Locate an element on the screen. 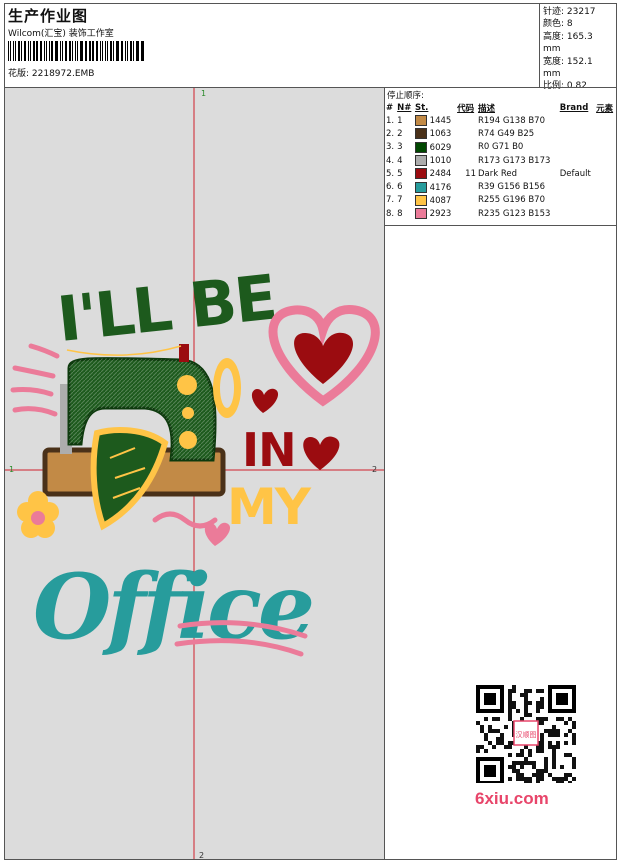 The width and height of the screenshot is (620, 861). table-cell: Default is located at coordinates (575, 173).